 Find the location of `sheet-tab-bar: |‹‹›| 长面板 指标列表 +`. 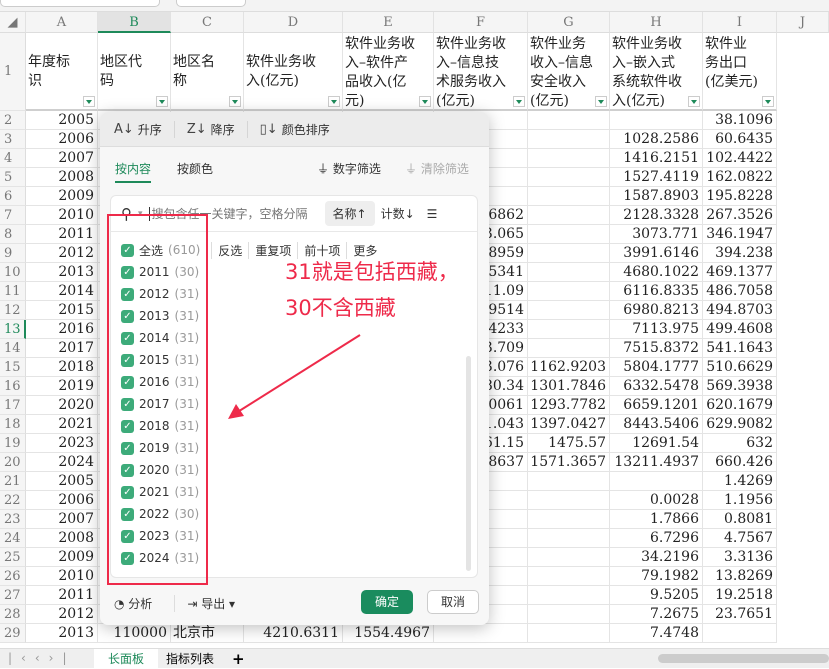

sheet-tab-bar: |‹‹›| 长面板 指标列表 + is located at coordinates (414, 658).